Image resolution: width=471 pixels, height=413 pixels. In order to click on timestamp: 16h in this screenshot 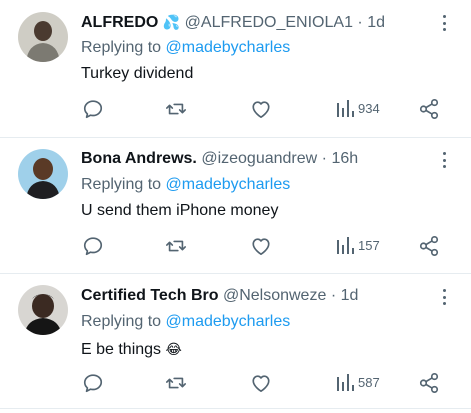, I will do `click(344, 158)`.